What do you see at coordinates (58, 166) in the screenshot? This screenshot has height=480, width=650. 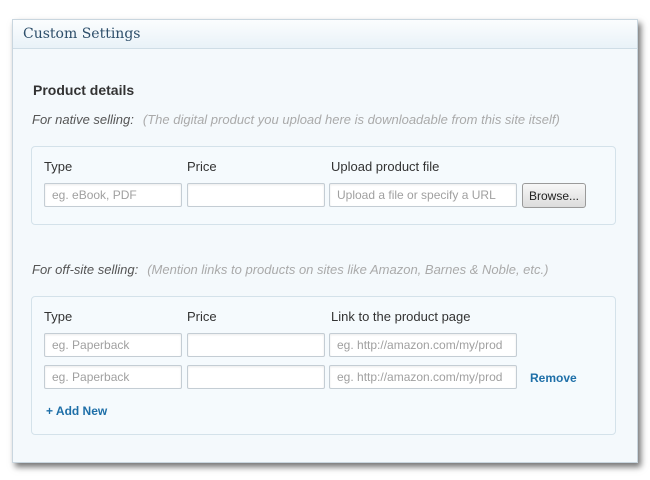 I see `native-type-header: Type` at bounding box center [58, 166].